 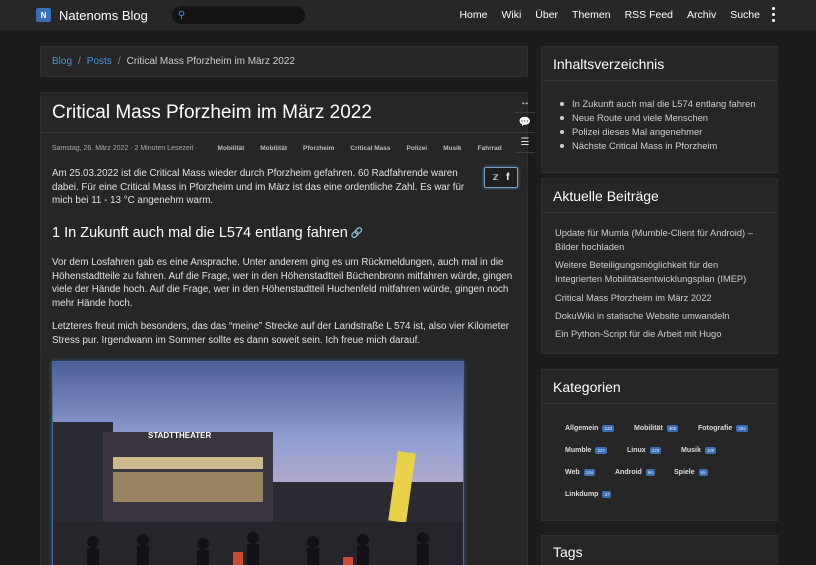 I want to click on breadcrumb-current: Critical Mass Pforzheim im März 2022, so click(x=210, y=61).